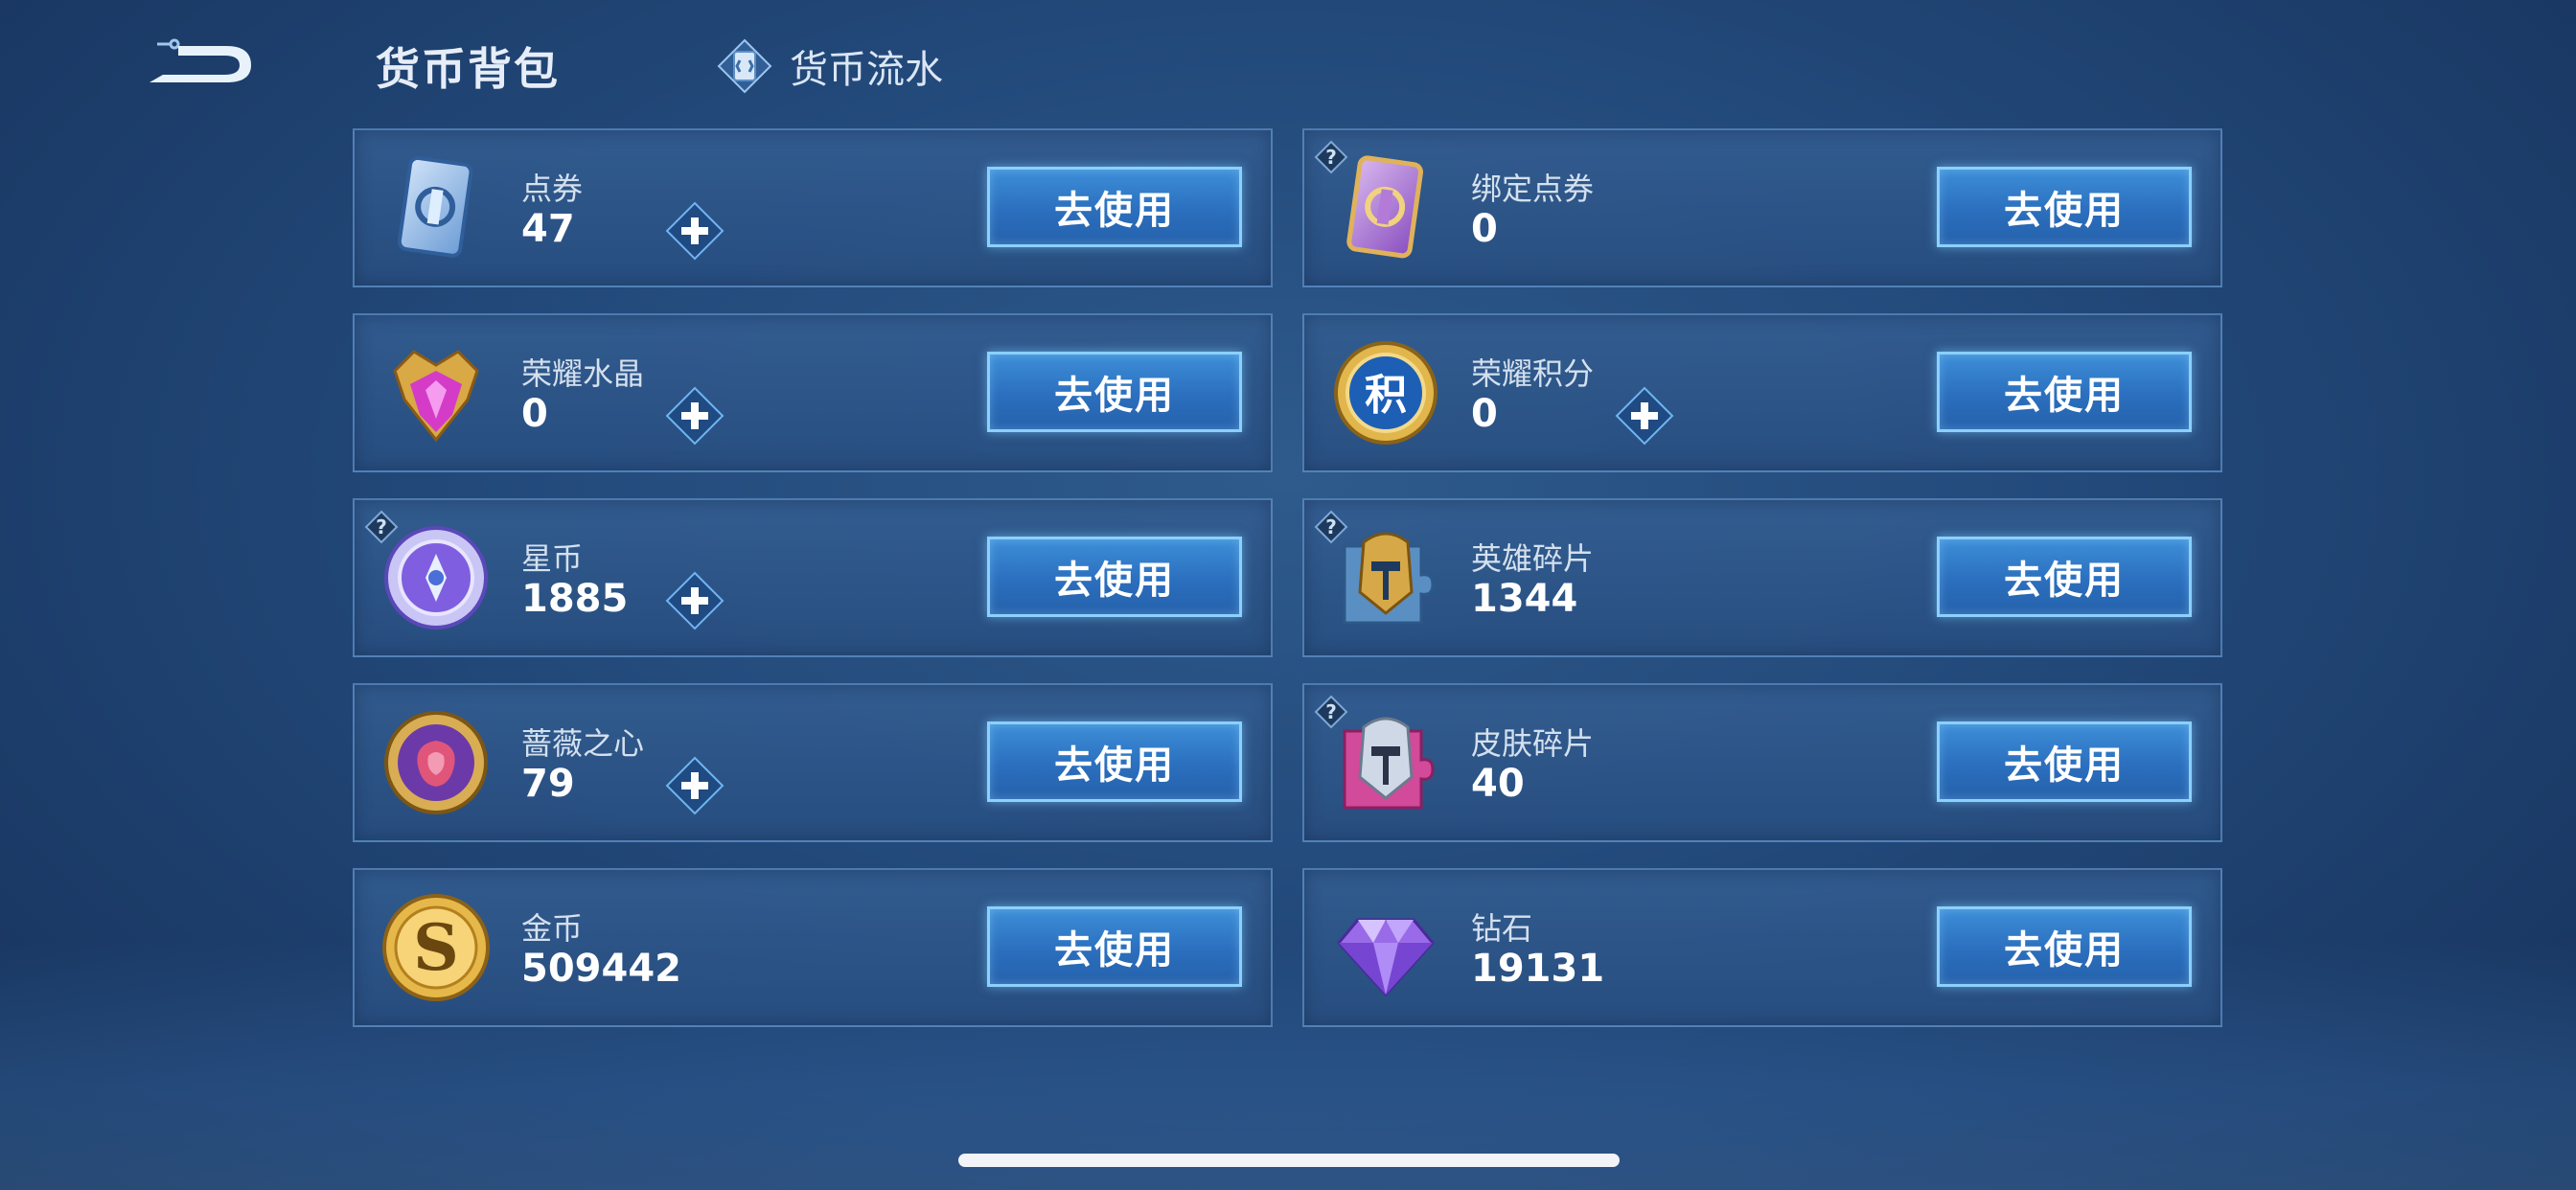 The image size is (2576, 1190). What do you see at coordinates (552, 559) in the screenshot?
I see `currency-name: 星币` at bounding box center [552, 559].